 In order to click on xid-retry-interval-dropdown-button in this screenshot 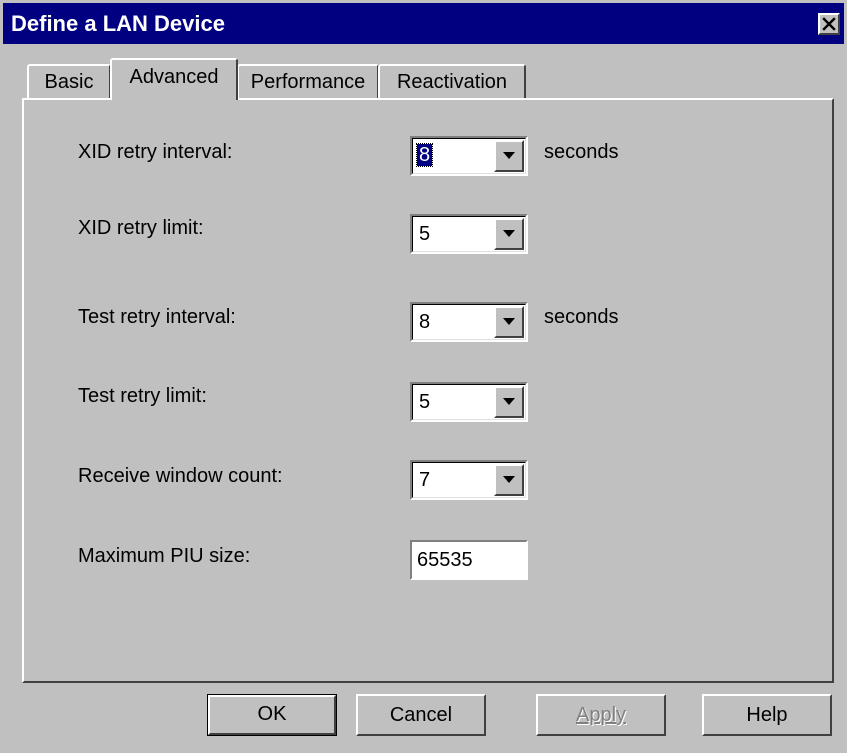, I will do `click(509, 156)`.